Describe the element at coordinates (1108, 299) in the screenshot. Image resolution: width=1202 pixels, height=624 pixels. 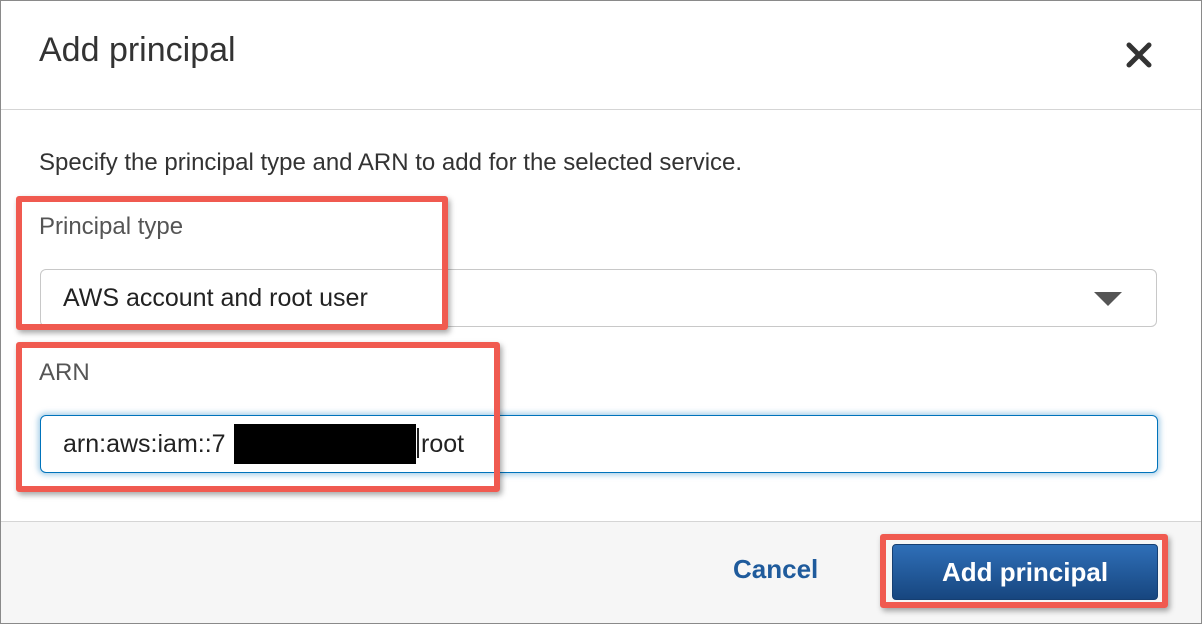
I see `chevron-down-icon` at that location.